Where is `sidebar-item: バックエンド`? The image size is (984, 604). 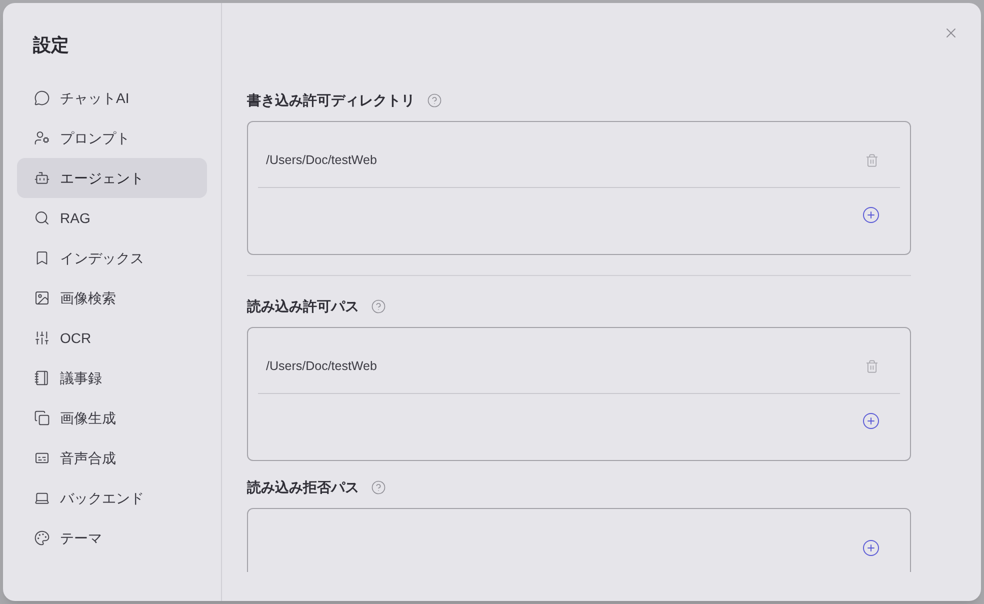
sidebar-item: バックエンド is located at coordinates (112, 498).